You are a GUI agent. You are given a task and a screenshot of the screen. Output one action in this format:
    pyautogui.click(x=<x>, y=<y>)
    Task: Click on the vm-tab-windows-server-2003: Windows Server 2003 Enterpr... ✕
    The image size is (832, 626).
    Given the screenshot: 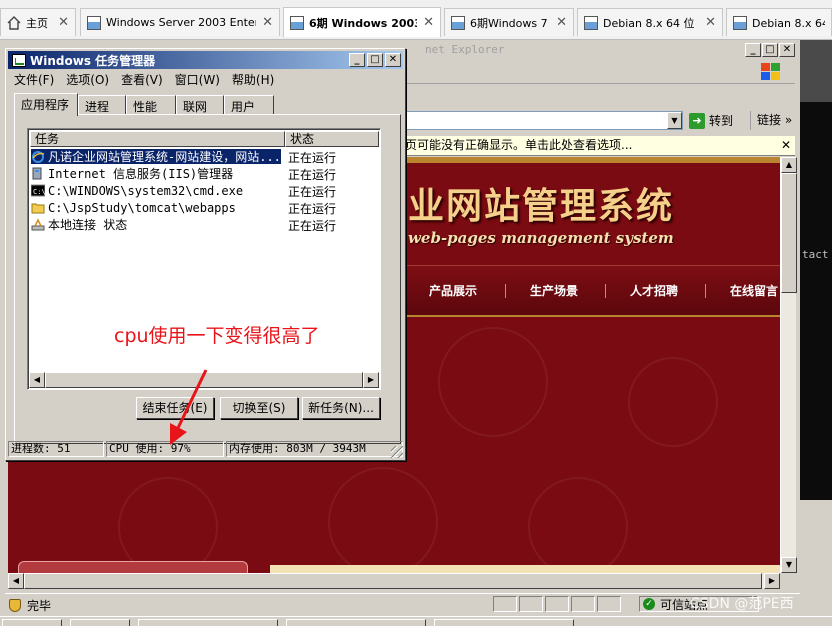 What is the action you would take?
    pyautogui.click(x=180, y=22)
    